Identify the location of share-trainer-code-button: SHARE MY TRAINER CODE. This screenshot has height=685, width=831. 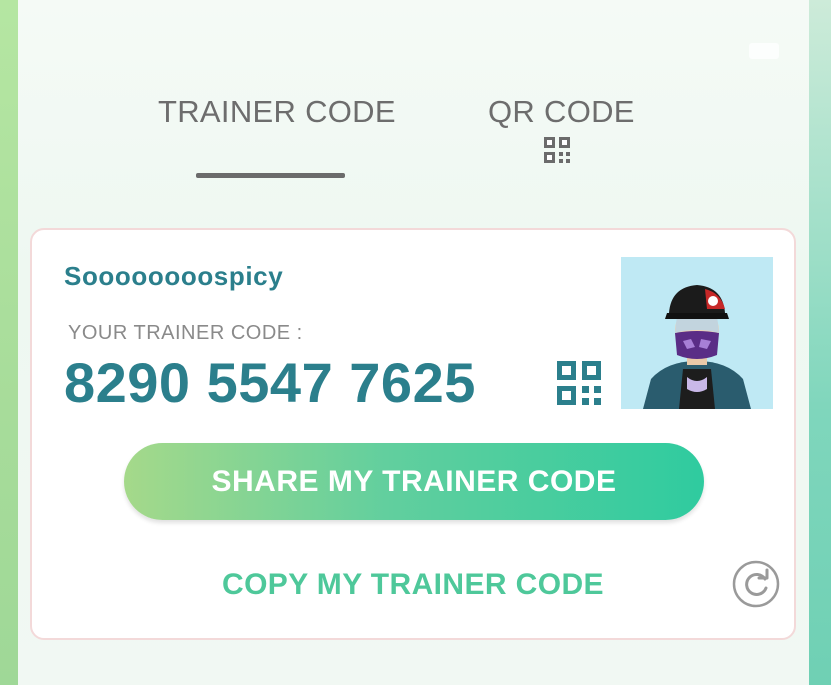
(414, 481).